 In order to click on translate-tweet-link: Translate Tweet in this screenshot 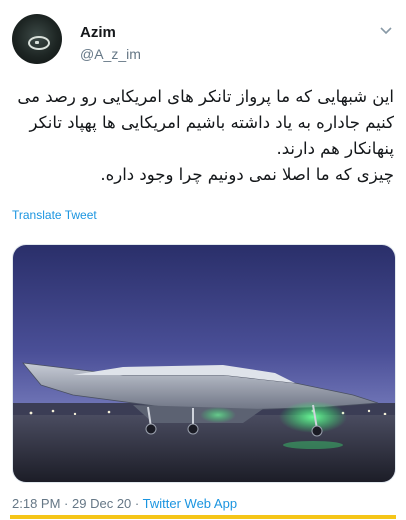, I will do `click(54, 215)`.